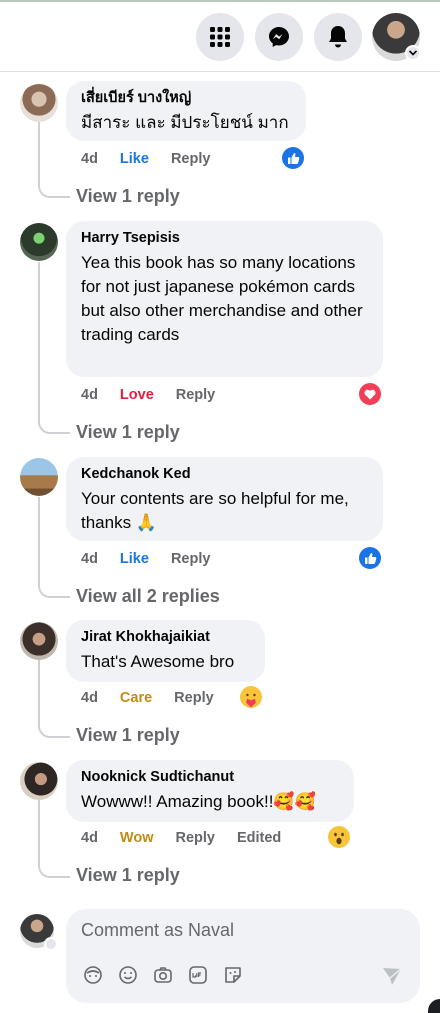 Image resolution: width=440 pixels, height=1013 pixels. I want to click on messenger-icon, so click(279, 37).